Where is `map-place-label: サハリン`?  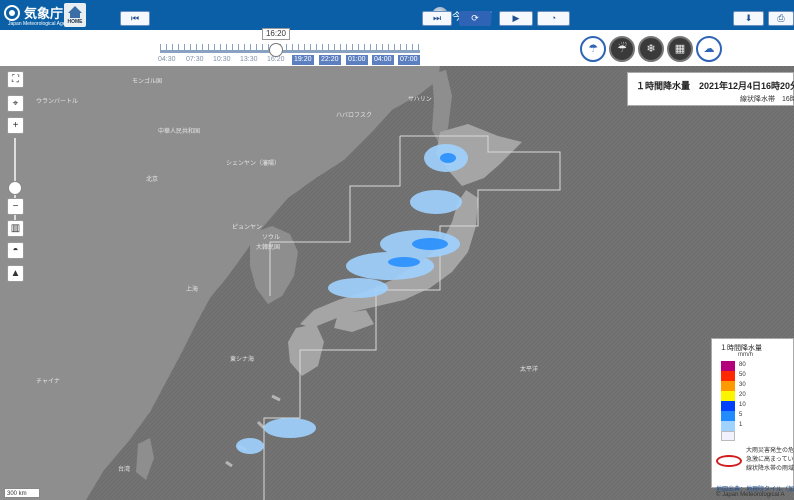 map-place-label: サハリン is located at coordinates (420, 100).